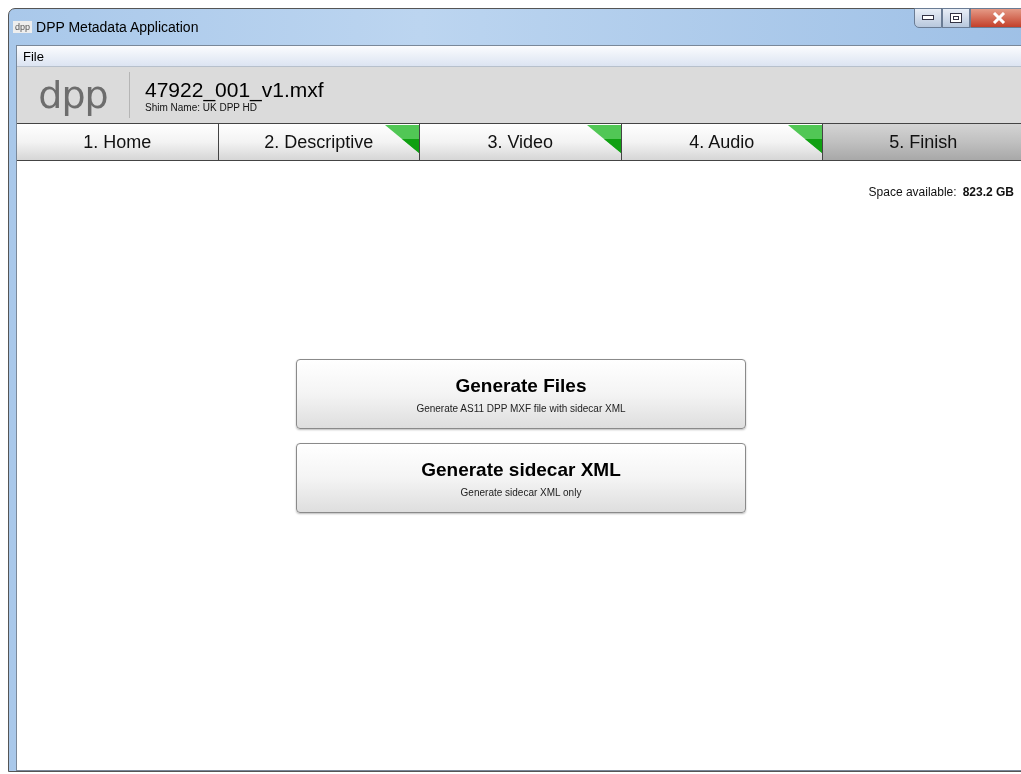 This screenshot has height=774, width=1021. Describe the element at coordinates (912, 192) in the screenshot. I see `space-label: Space available:` at that location.